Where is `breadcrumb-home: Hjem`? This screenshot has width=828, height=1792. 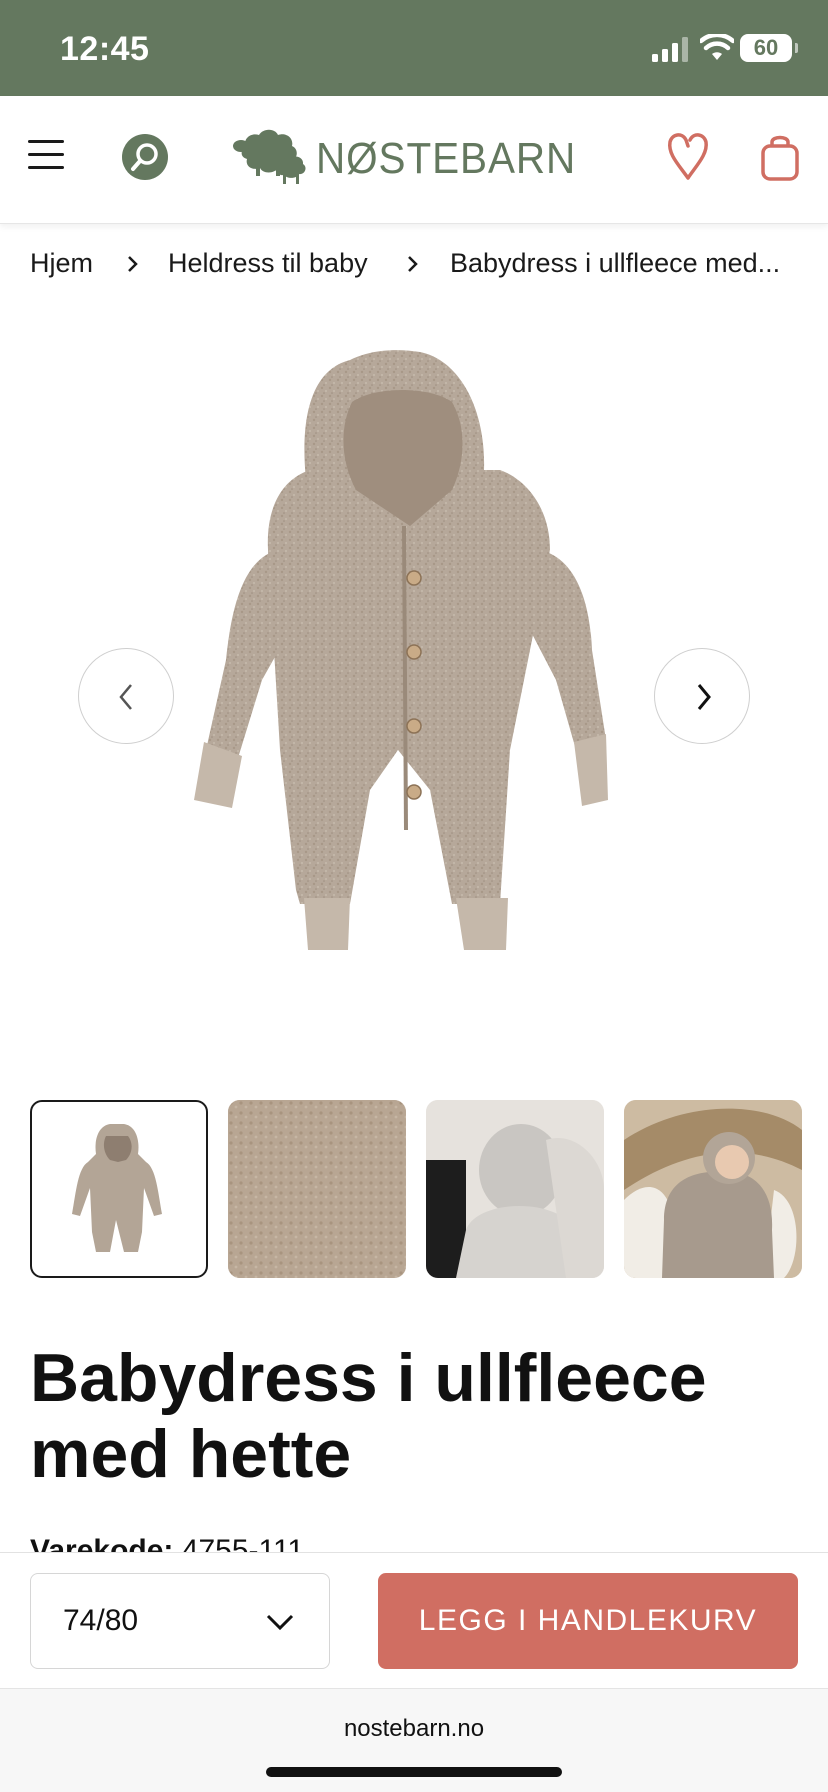
breadcrumb-home: Hjem is located at coordinates (61, 263).